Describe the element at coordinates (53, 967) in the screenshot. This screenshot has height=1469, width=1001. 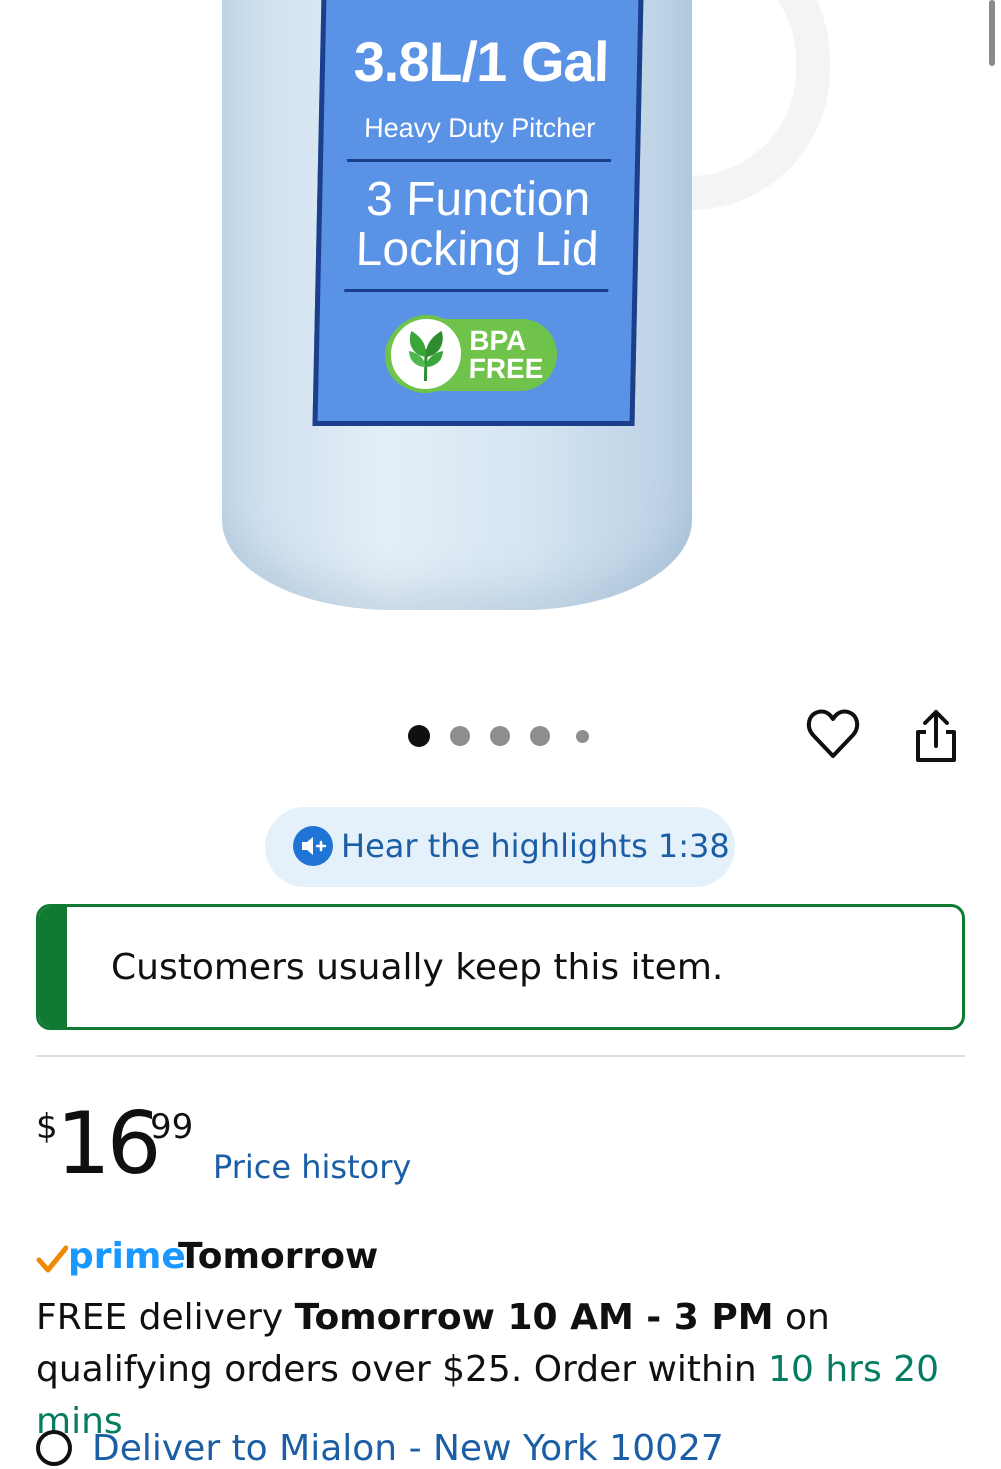
I see `banner-accent-bar` at that location.